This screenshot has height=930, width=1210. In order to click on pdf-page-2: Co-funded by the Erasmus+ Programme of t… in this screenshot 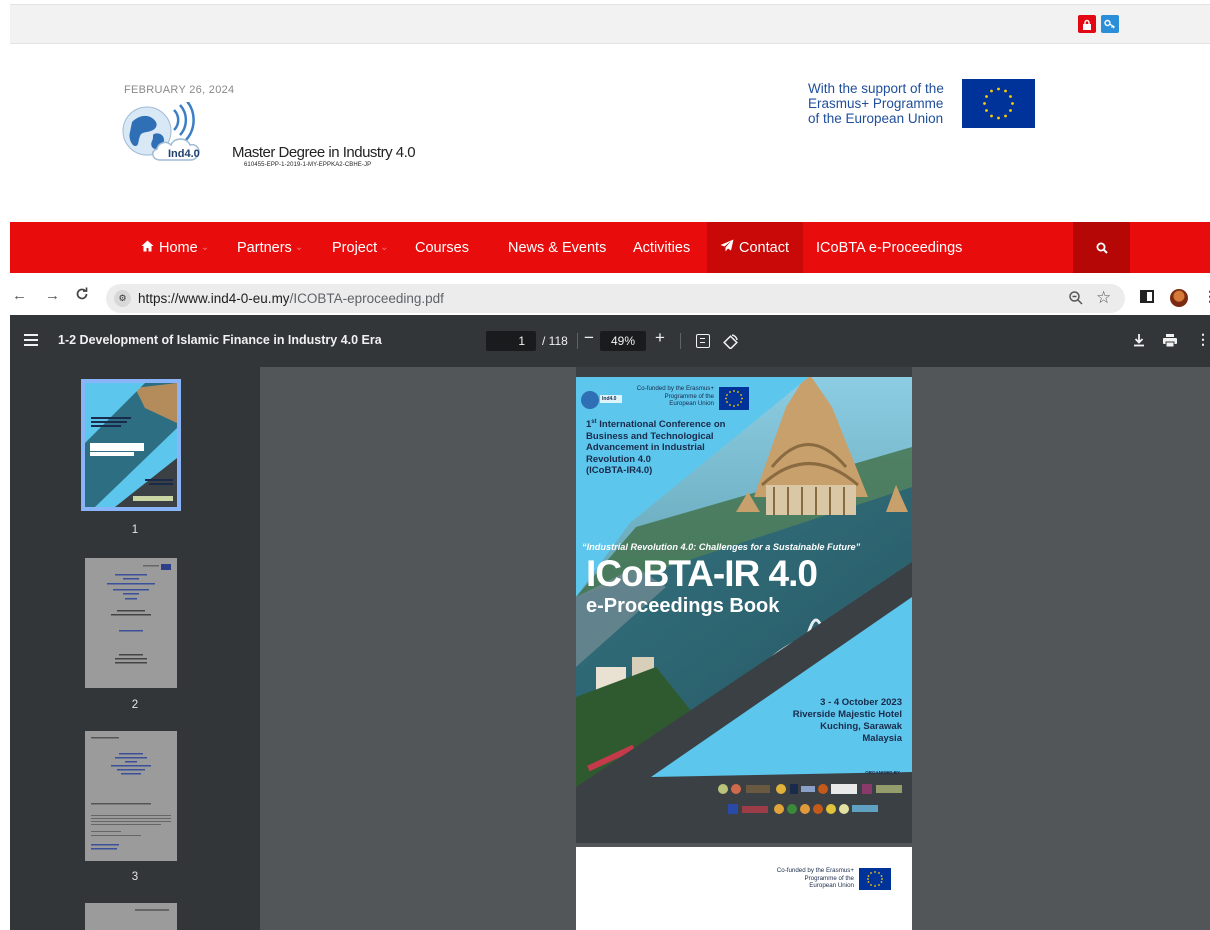, I will do `click(744, 888)`.